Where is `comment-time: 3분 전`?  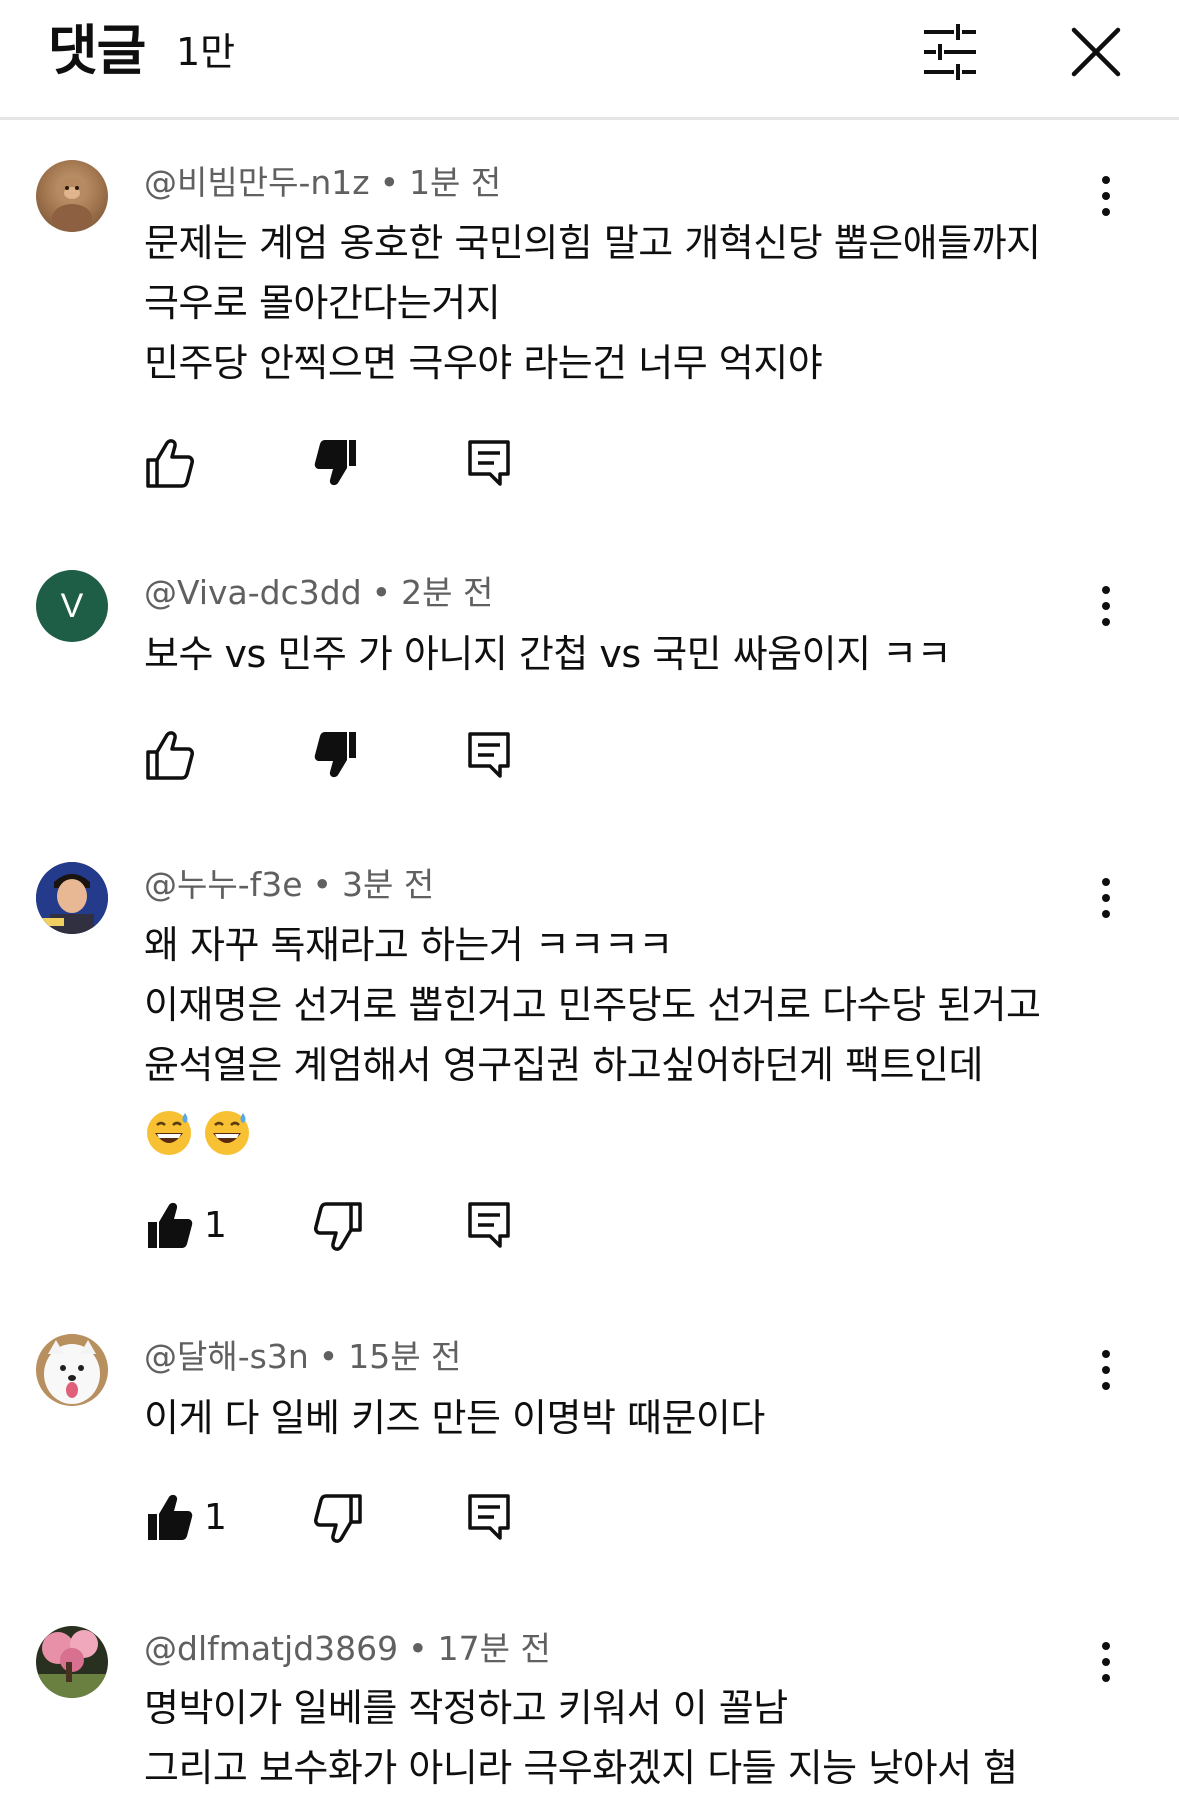
comment-time: 3분 전 is located at coordinates (388, 884).